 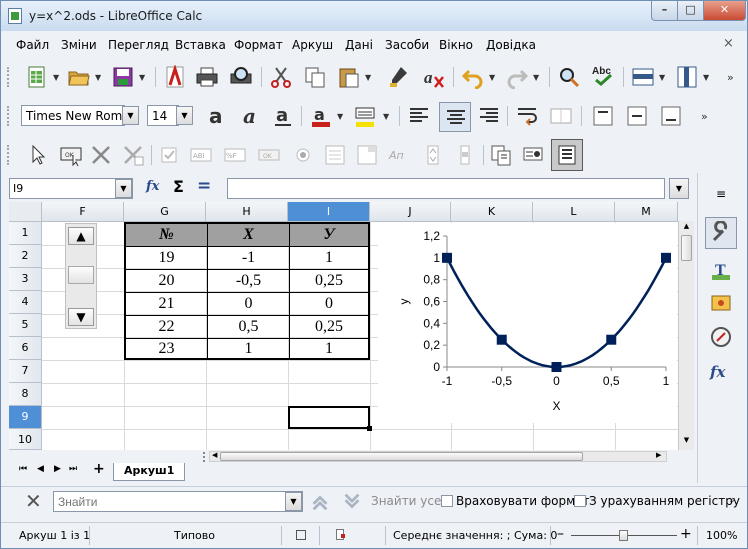 What do you see at coordinates (25, 348) in the screenshot?
I see `row-header-6: 6` at bounding box center [25, 348].